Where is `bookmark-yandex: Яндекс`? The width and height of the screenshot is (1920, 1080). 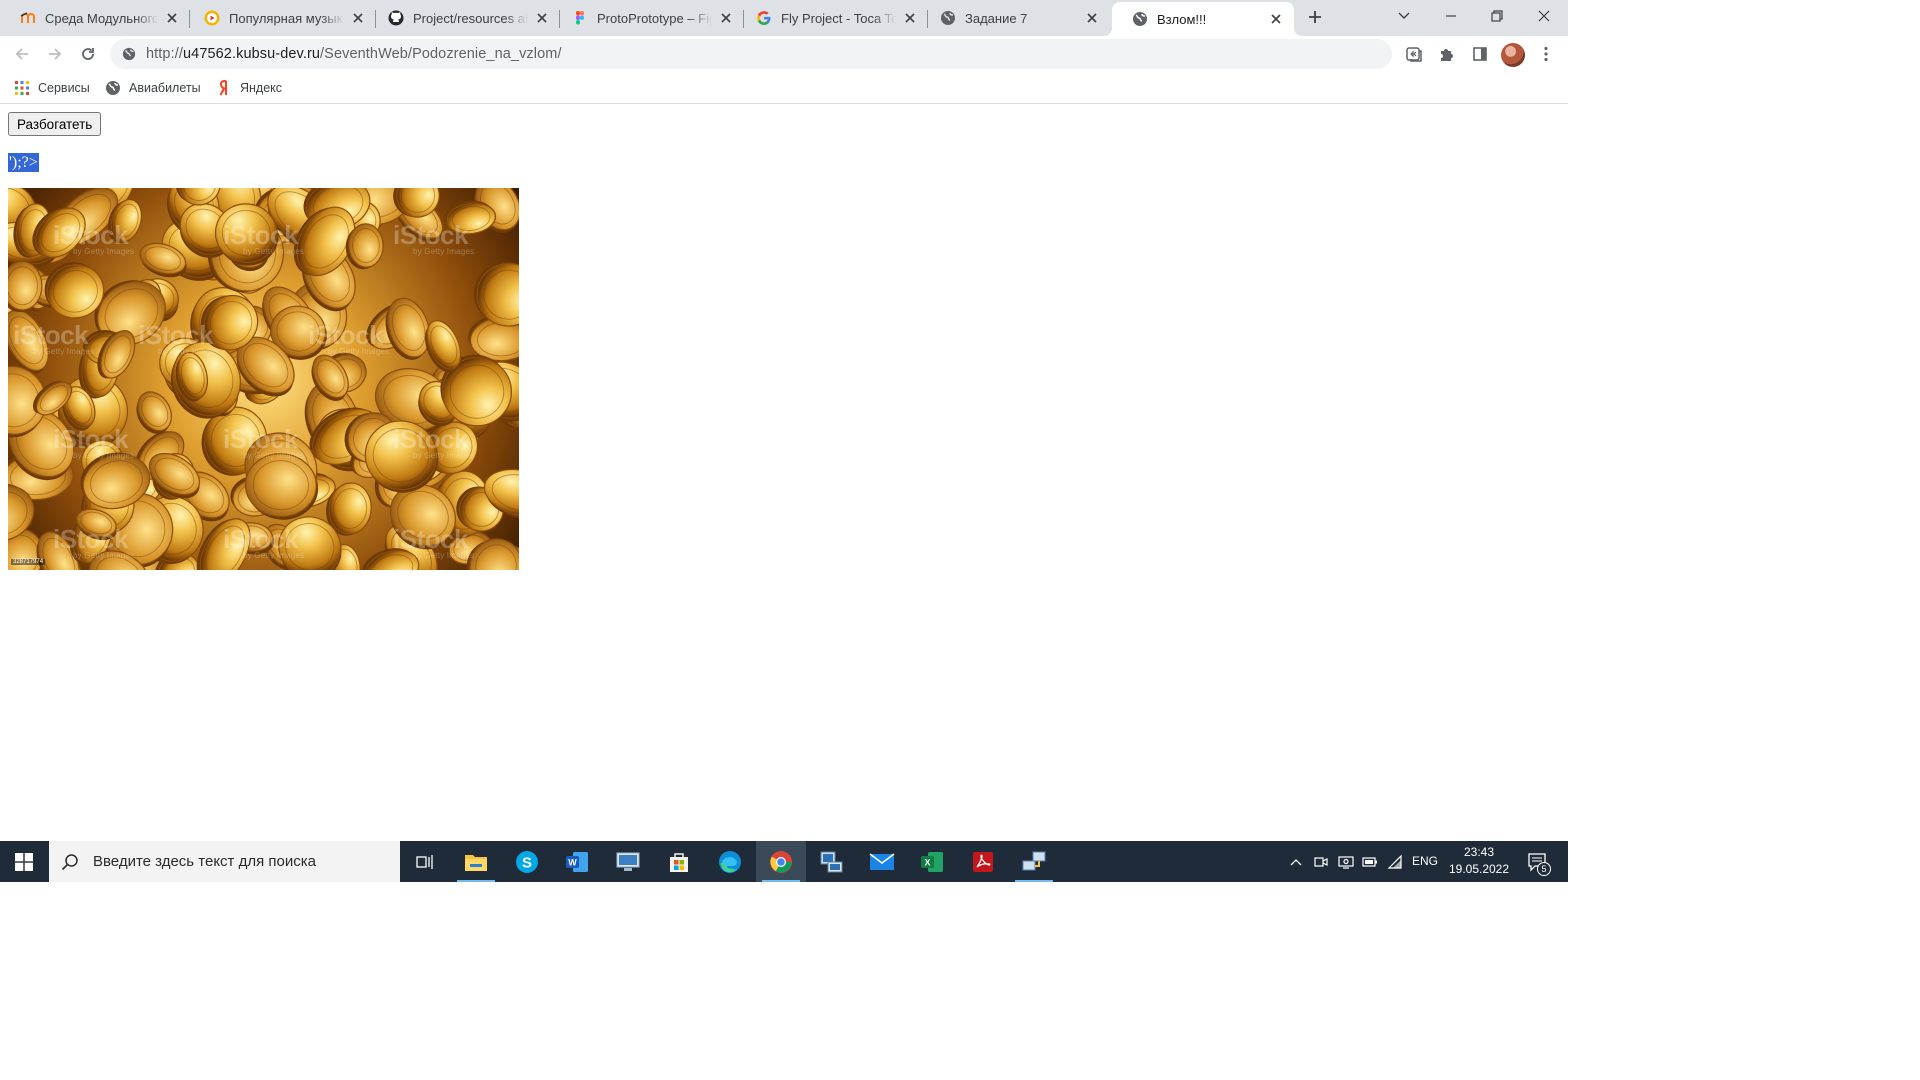 bookmark-yandex: Яндекс is located at coordinates (249, 88).